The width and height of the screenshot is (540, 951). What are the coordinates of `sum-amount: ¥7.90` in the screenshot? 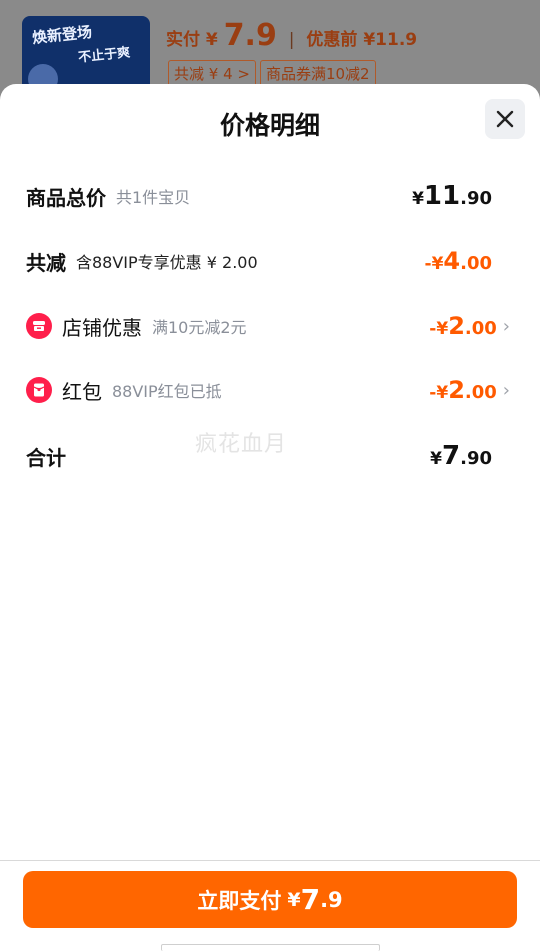 It's located at (461, 456).